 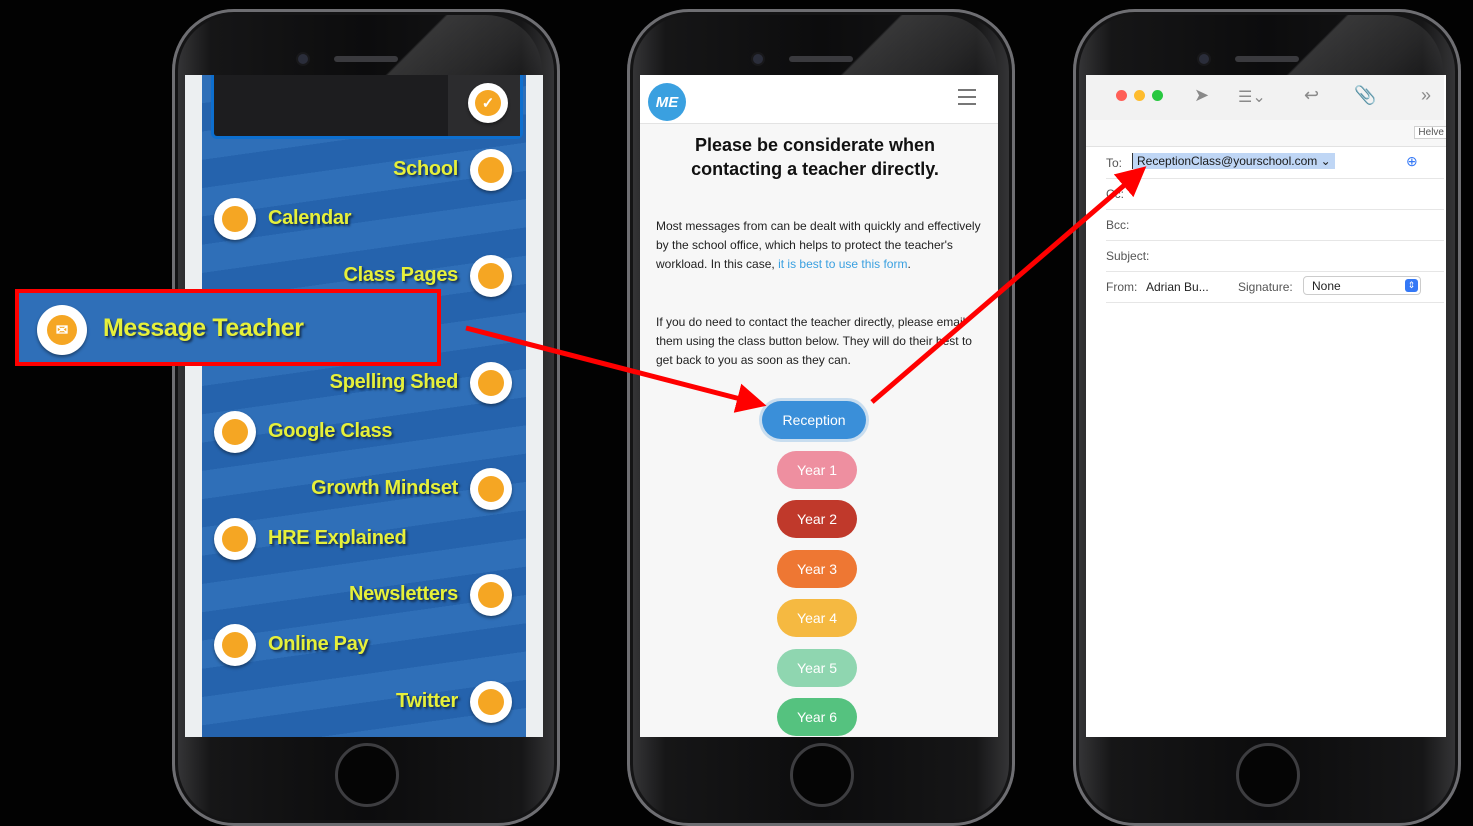 I want to click on to-recipient-token: ReceptionClass@yourschool.com ⌄, so click(x=1233, y=161).